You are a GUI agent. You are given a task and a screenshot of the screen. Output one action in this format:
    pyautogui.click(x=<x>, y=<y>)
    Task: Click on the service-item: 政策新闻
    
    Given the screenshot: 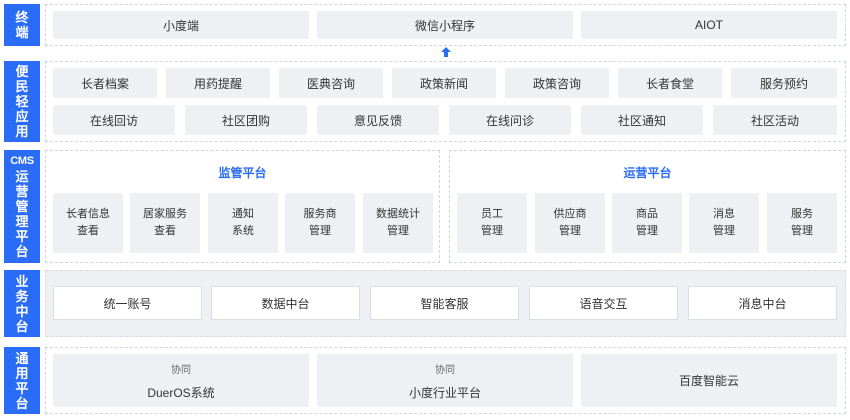 What is the action you would take?
    pyautogui.click(x=444, y=83)
    